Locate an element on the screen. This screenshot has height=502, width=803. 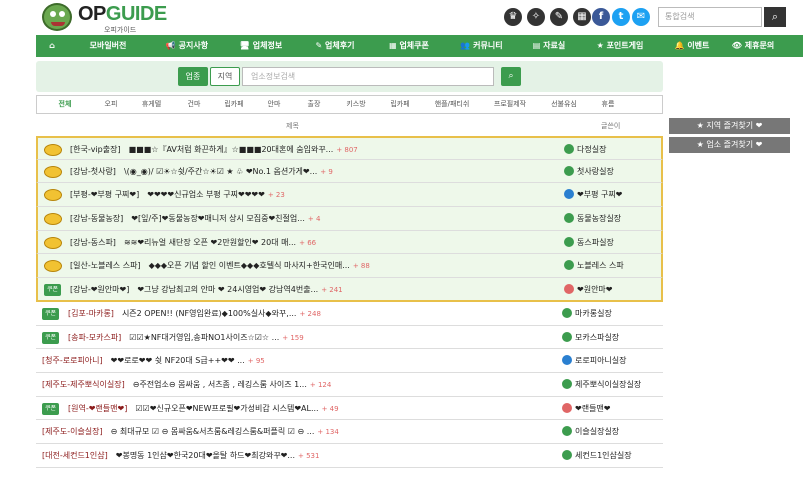
post-writer: ❤부평 구찌❤ is located at coordinates (593, 194).